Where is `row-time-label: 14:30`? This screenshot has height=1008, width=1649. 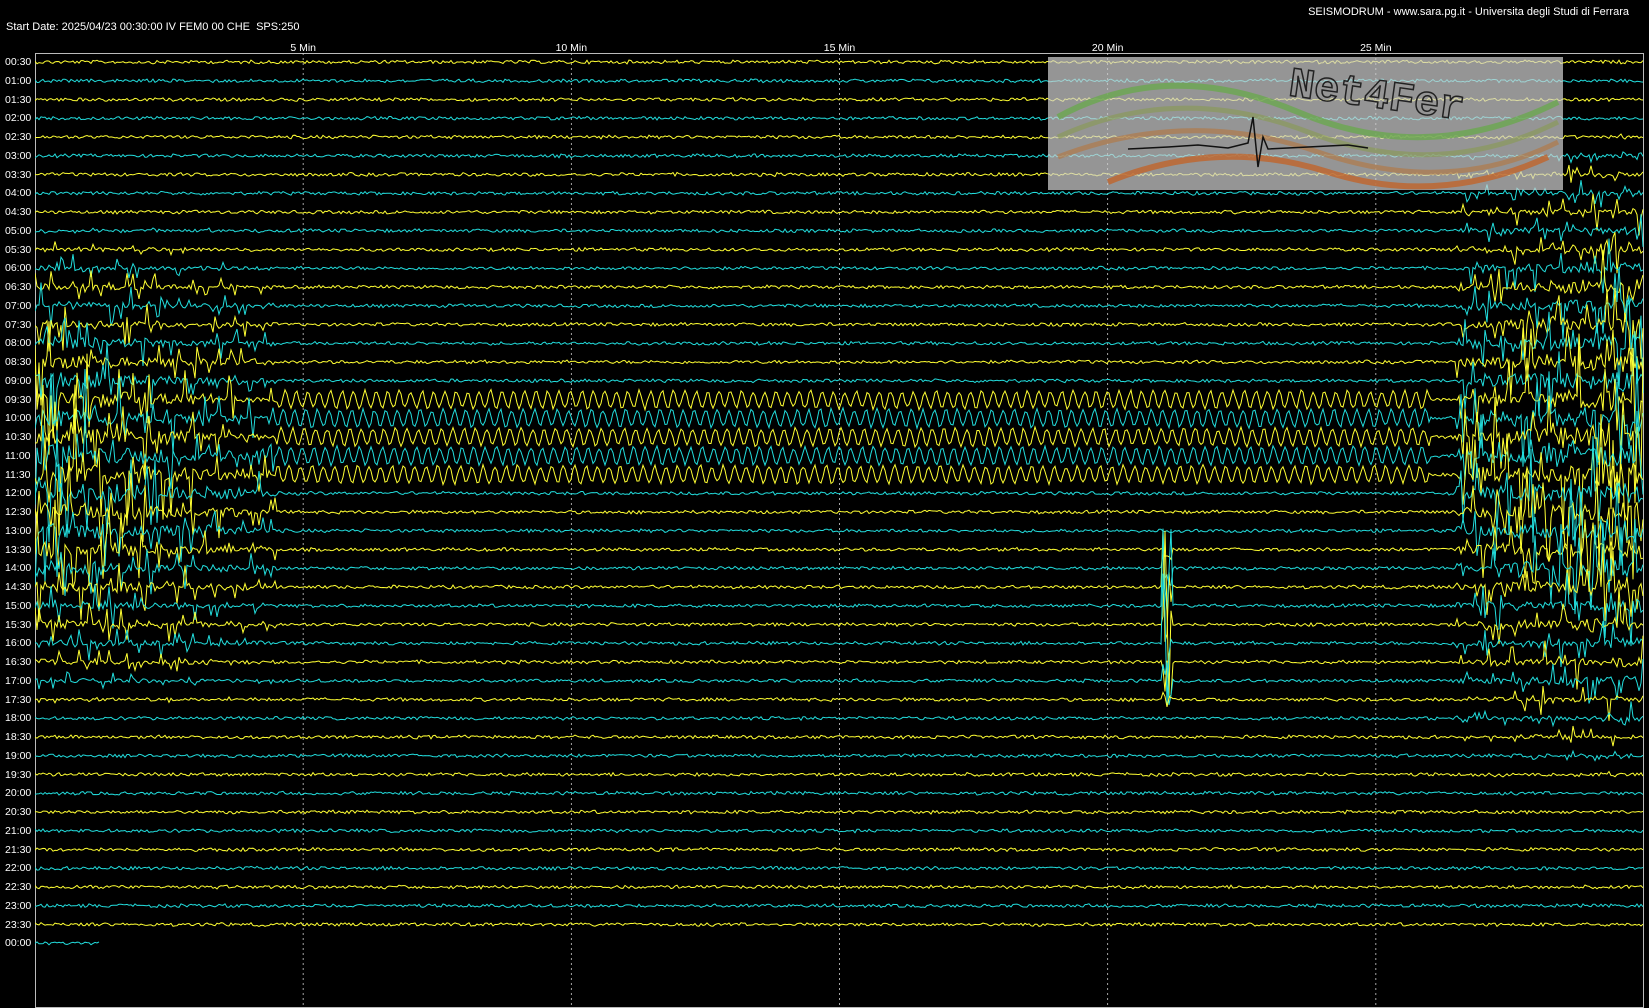
row-time-label: 14:30 is located at coordinates (18, 587).